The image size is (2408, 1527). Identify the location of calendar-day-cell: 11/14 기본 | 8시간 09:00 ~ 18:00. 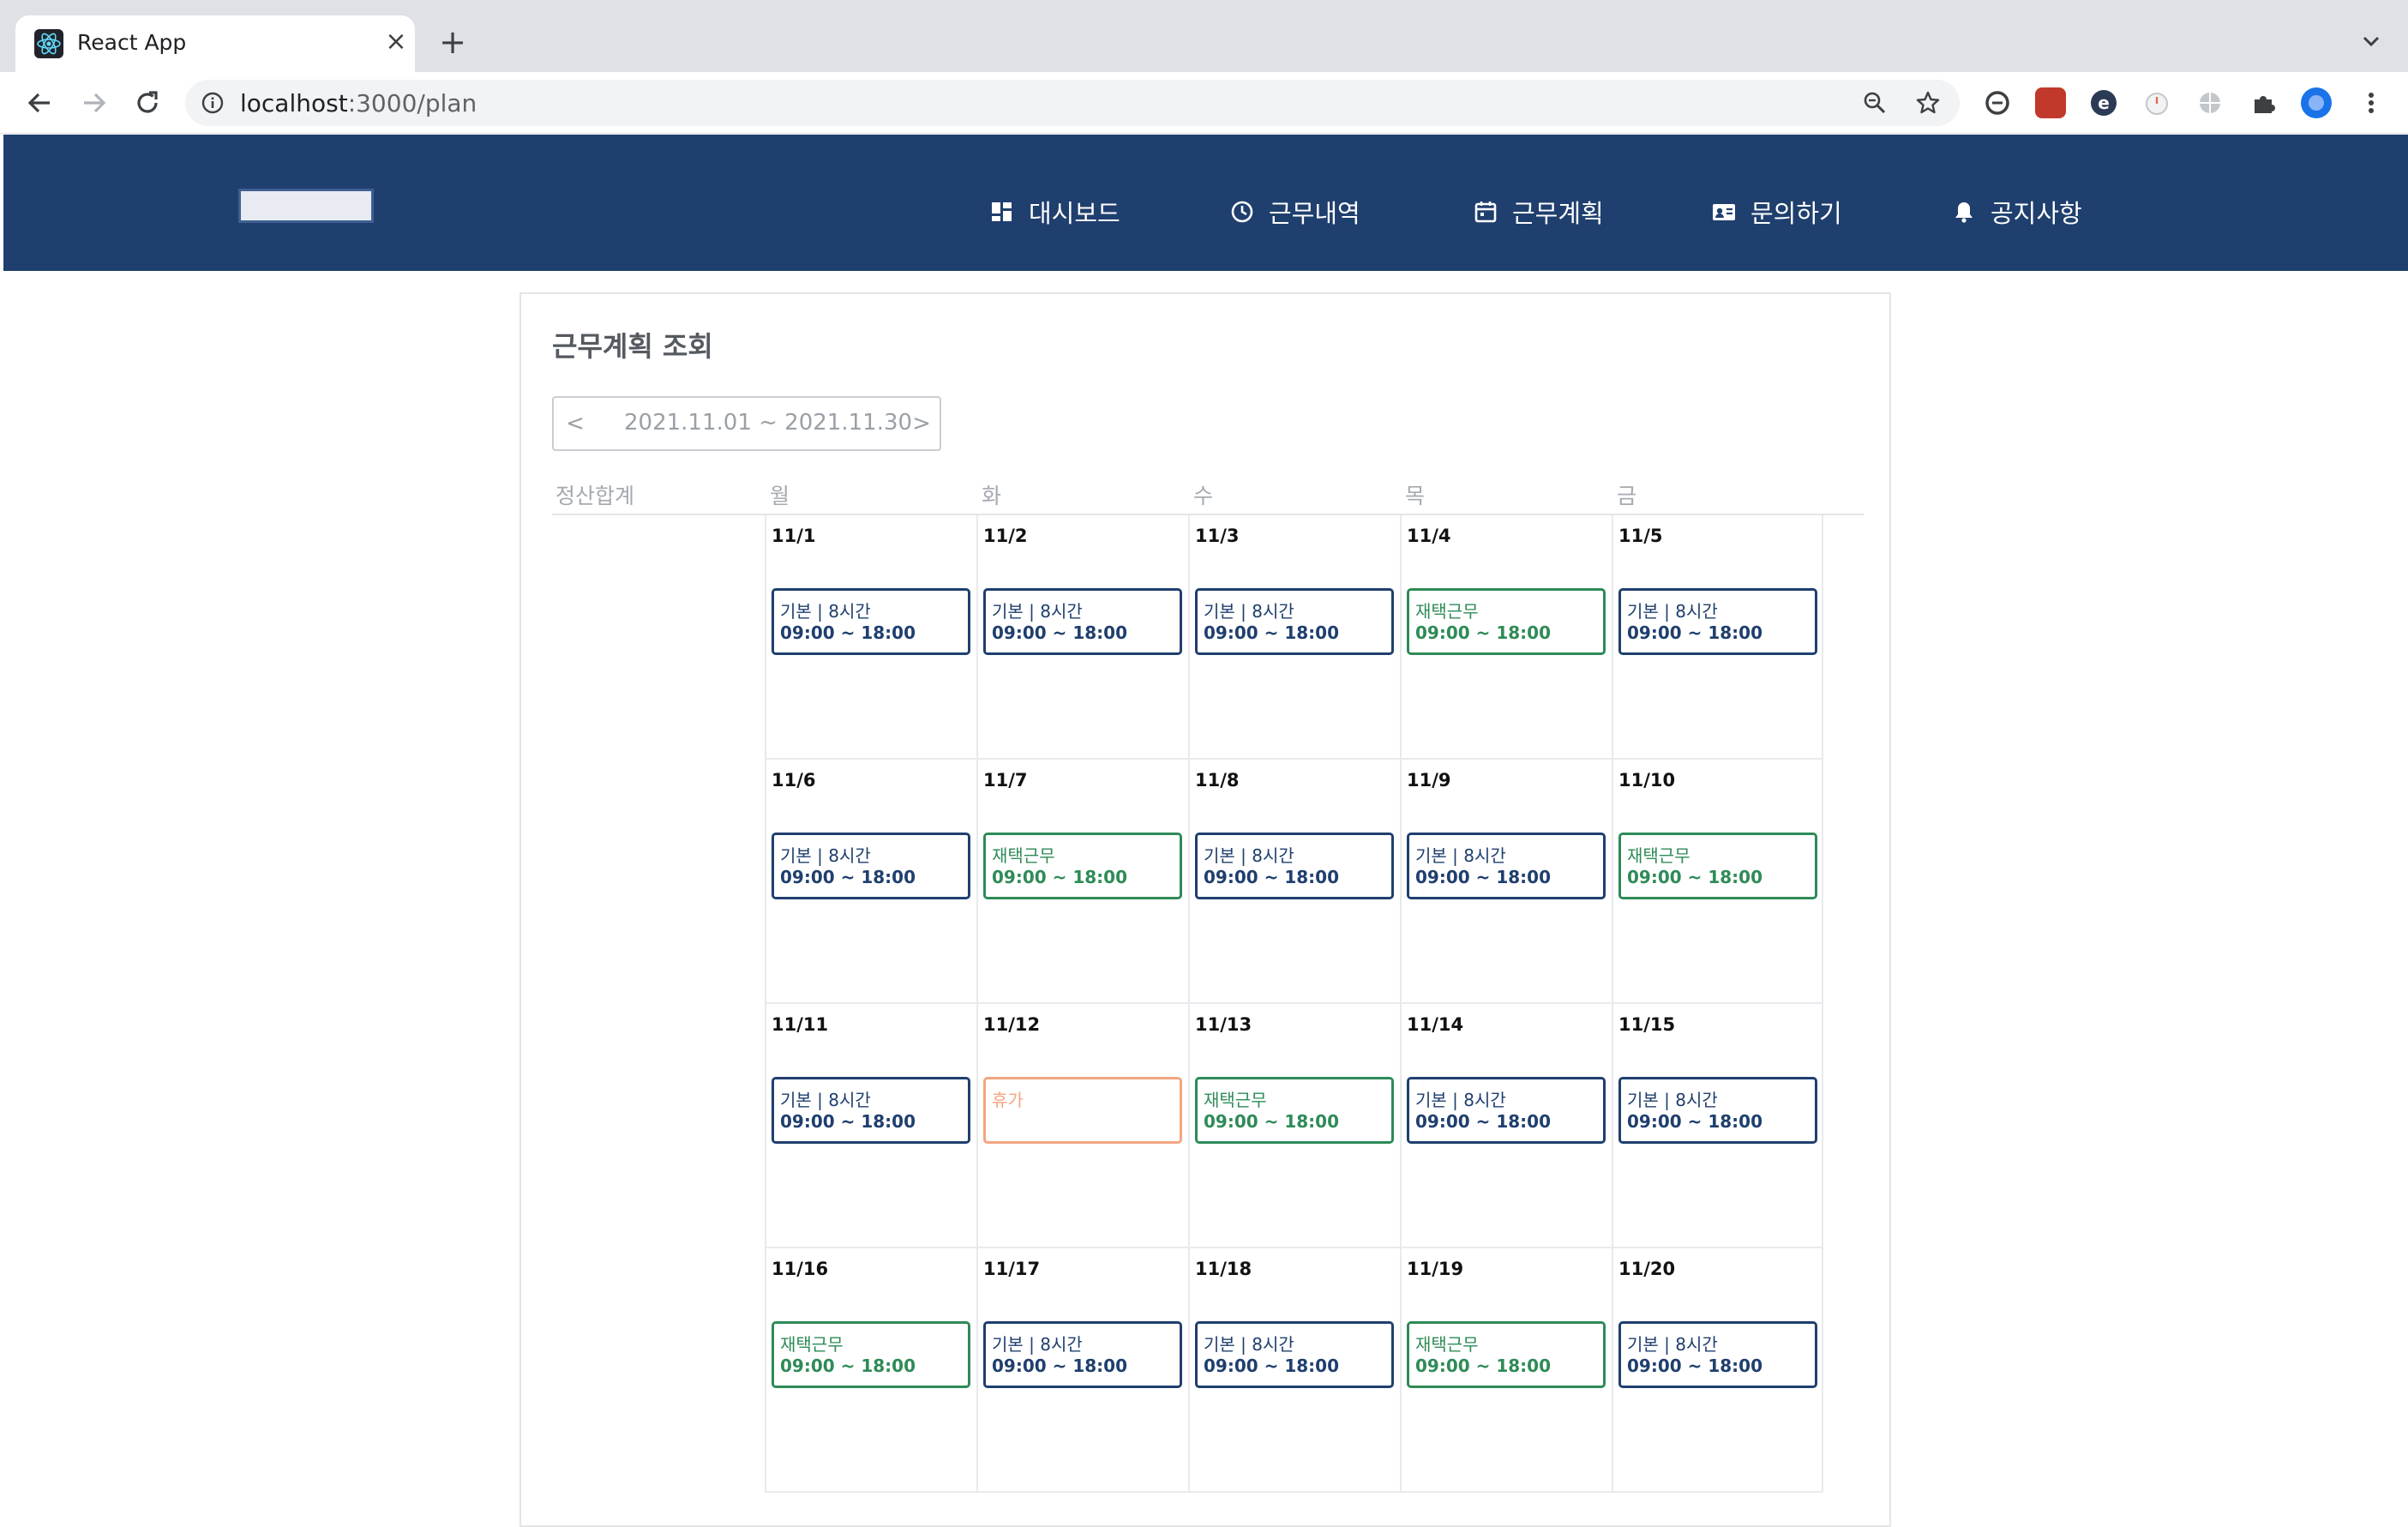
(1506, 1126).